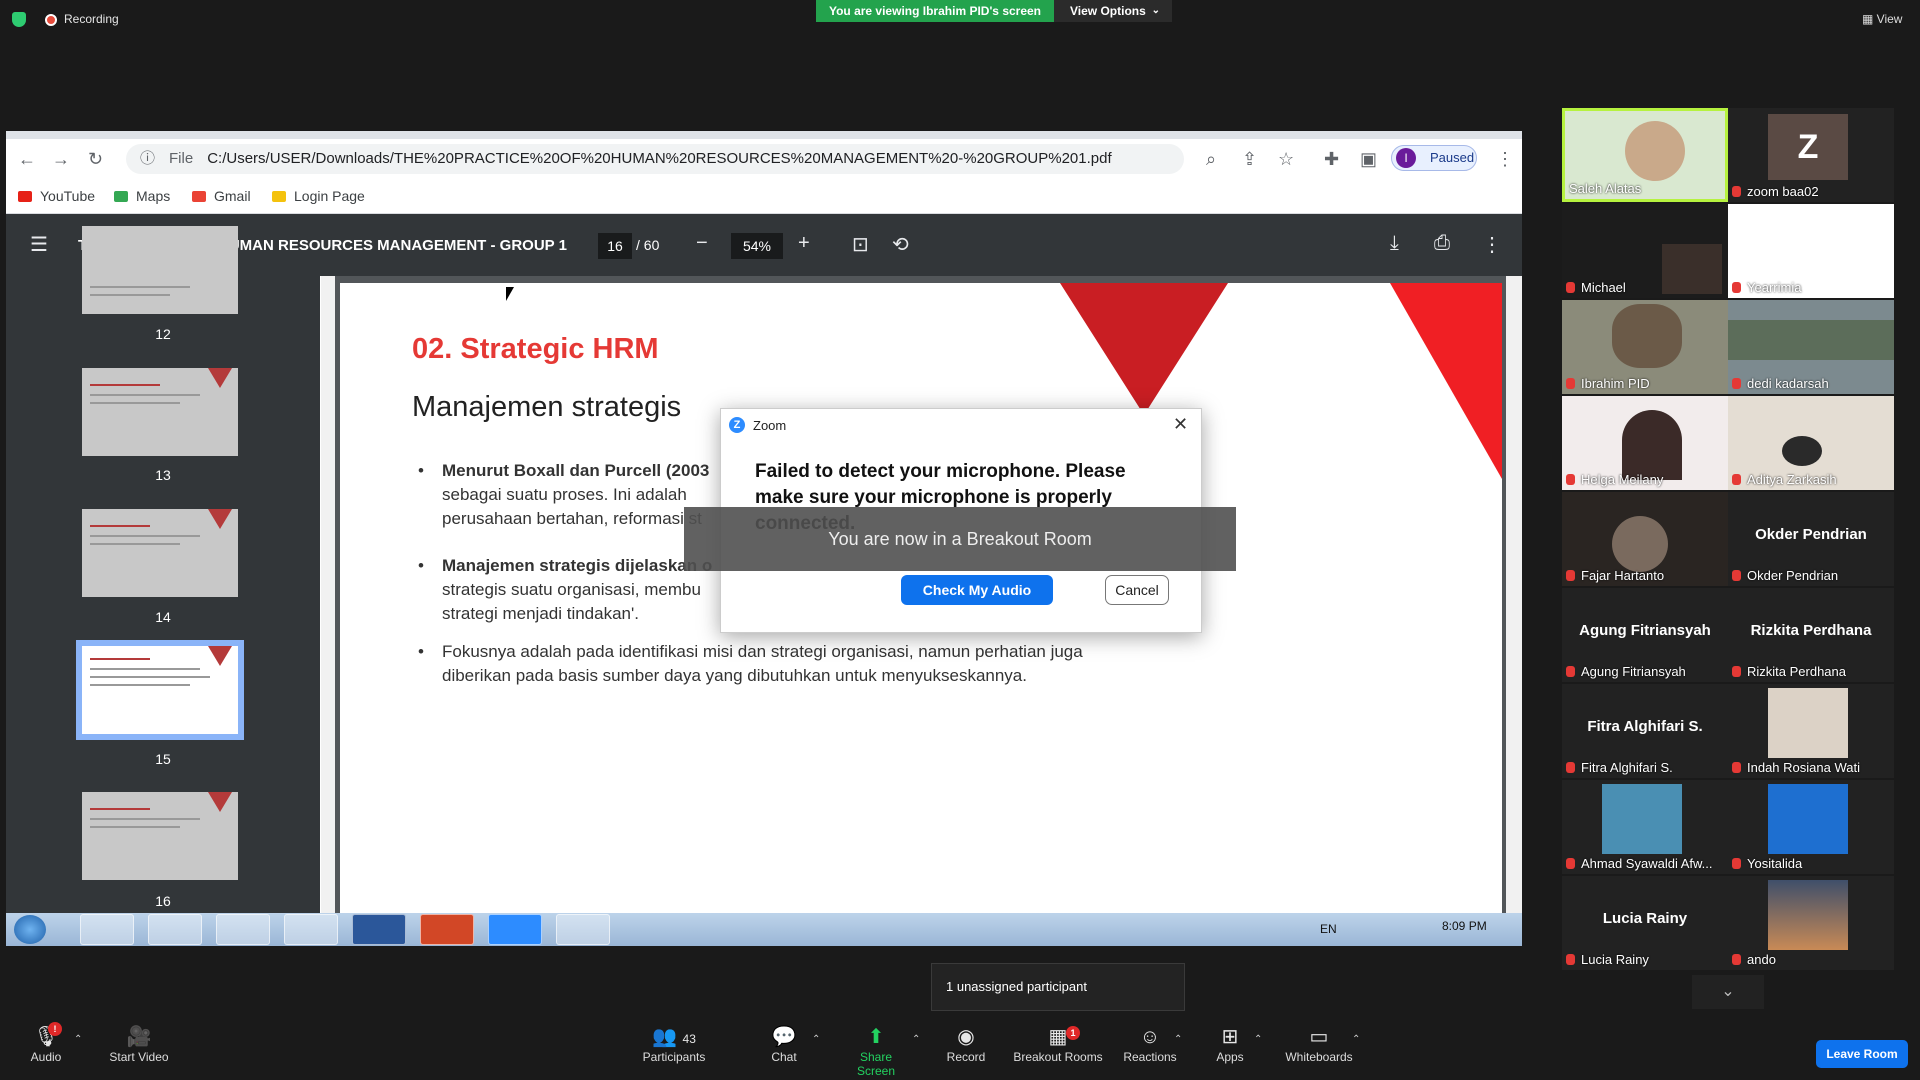 The image size is (1920, 1080). Describe the element at coordinates (379, 929) in the screenshot. I see `word-taskbar-icon` at that location.